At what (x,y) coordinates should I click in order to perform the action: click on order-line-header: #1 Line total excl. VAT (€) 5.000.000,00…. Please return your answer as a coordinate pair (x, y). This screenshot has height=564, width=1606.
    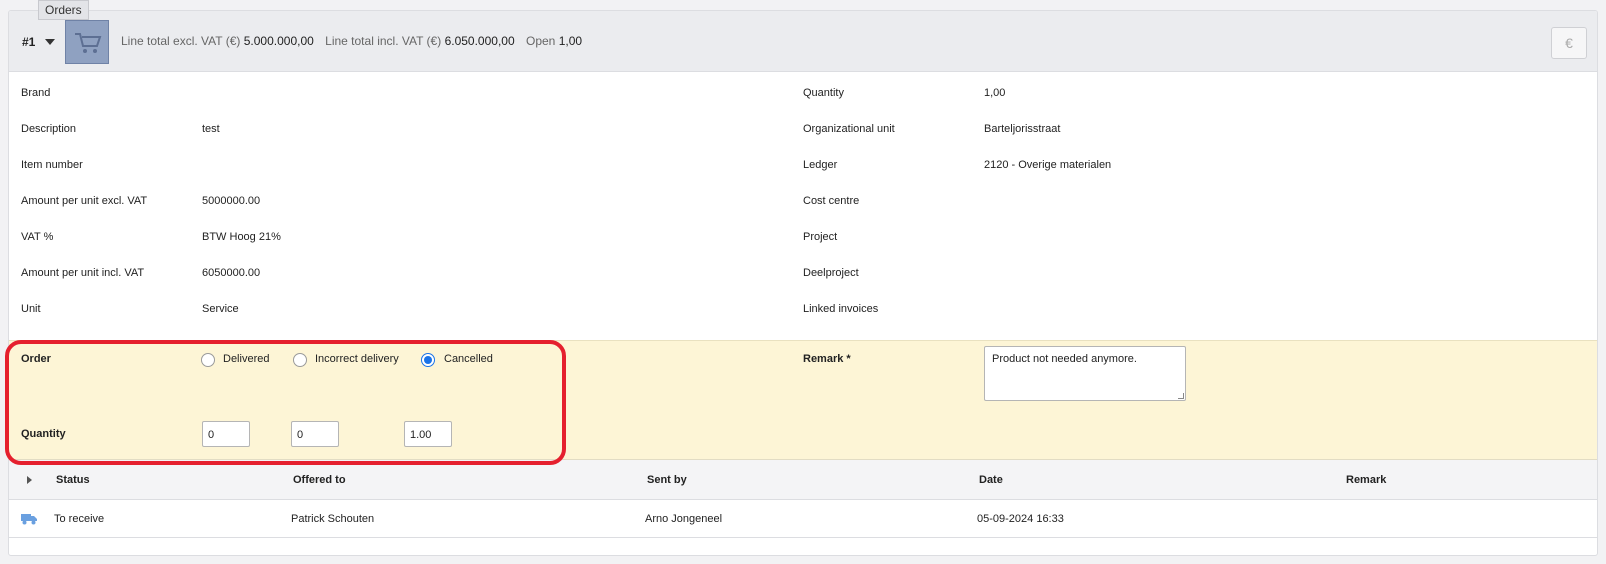
    Looking at the image, I should click on (803, 41).